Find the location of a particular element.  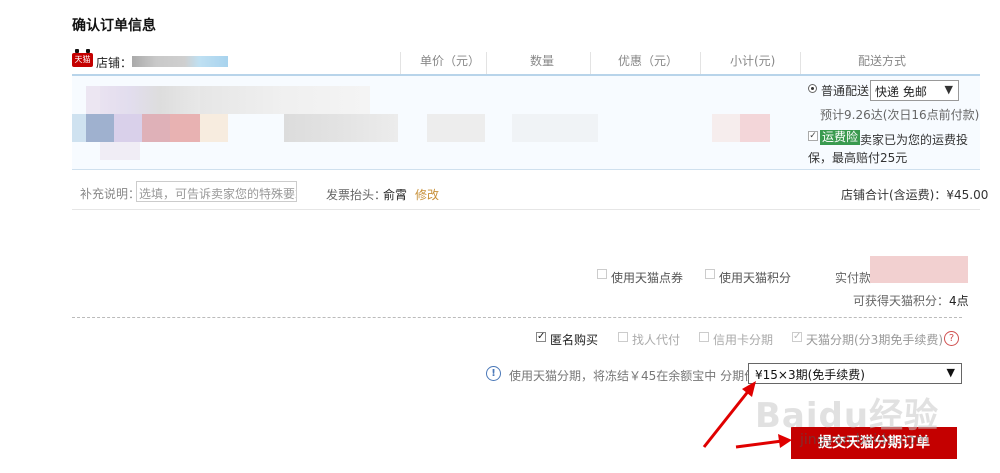

tmall-installment-label: 天猫分期(分3期免手续费) is located at coordinates (874, 340).